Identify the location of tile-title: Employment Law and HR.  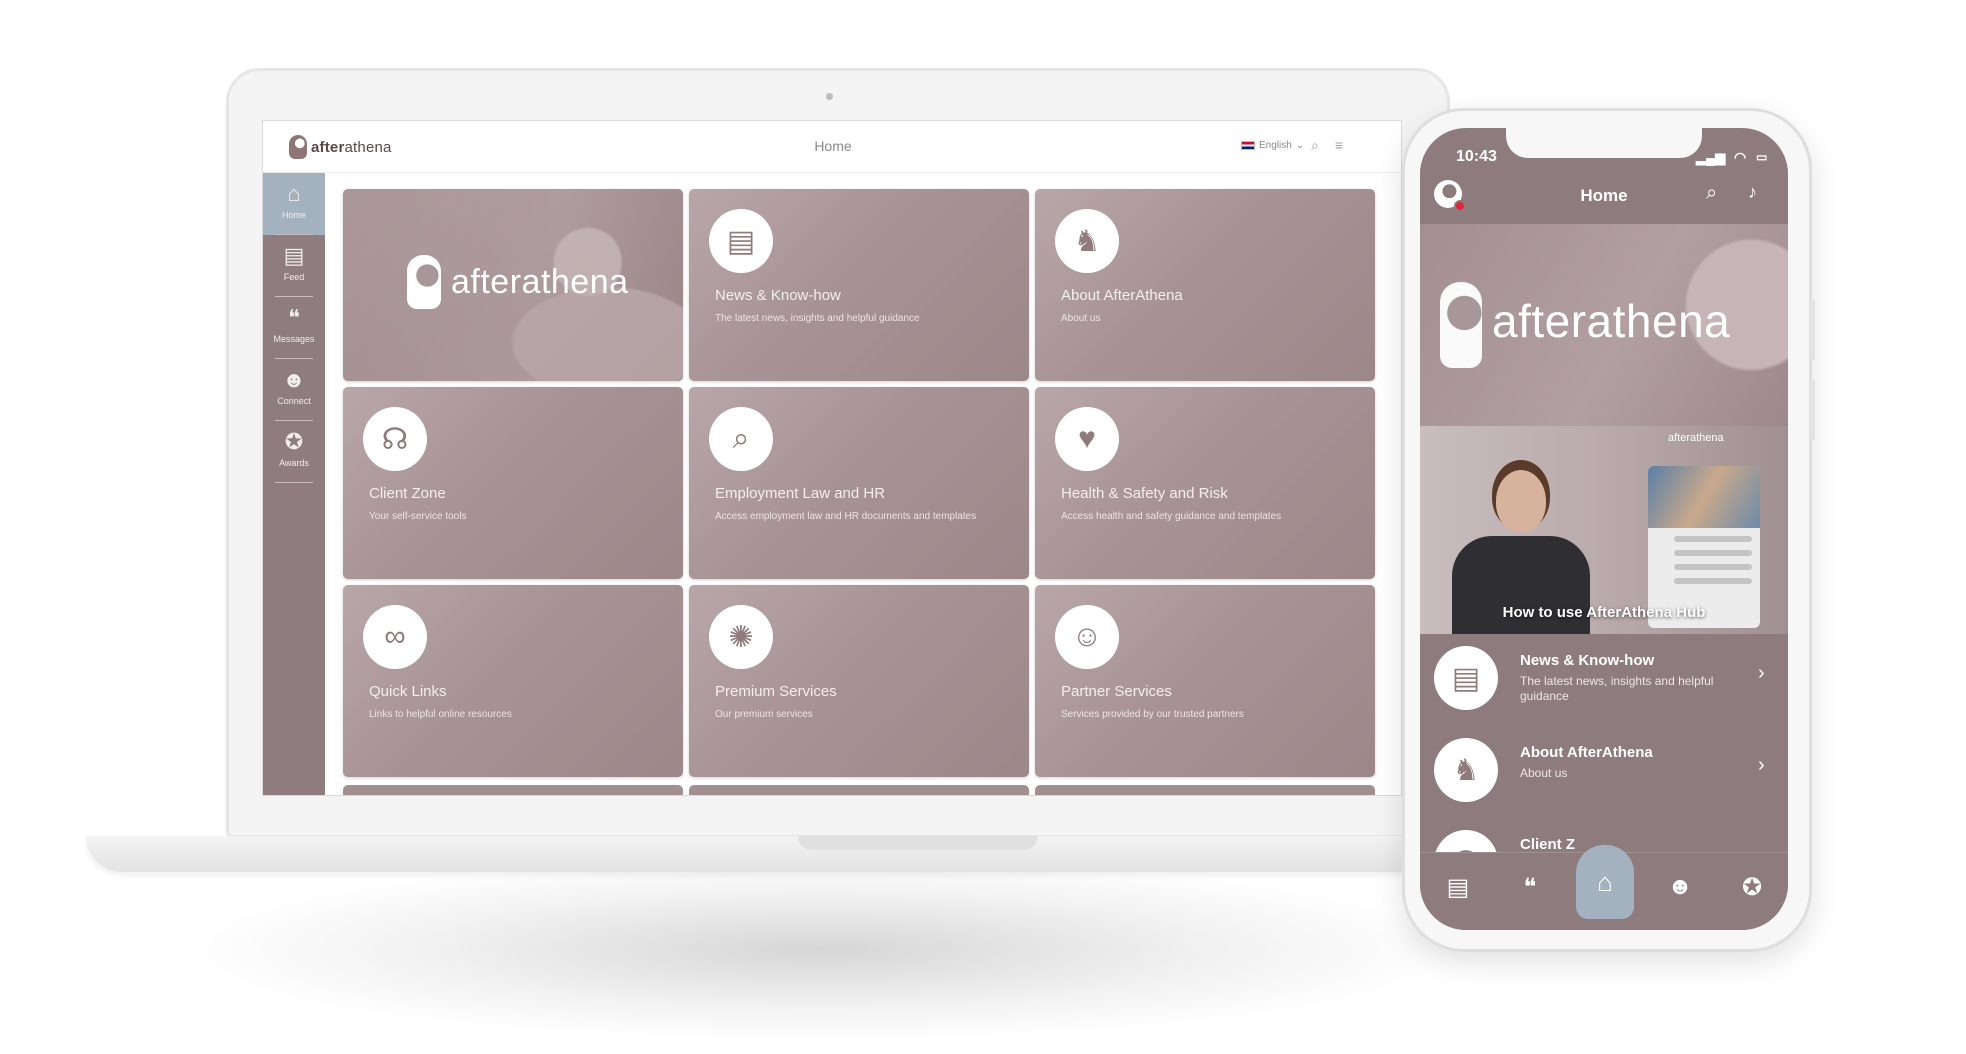
(800, 493).